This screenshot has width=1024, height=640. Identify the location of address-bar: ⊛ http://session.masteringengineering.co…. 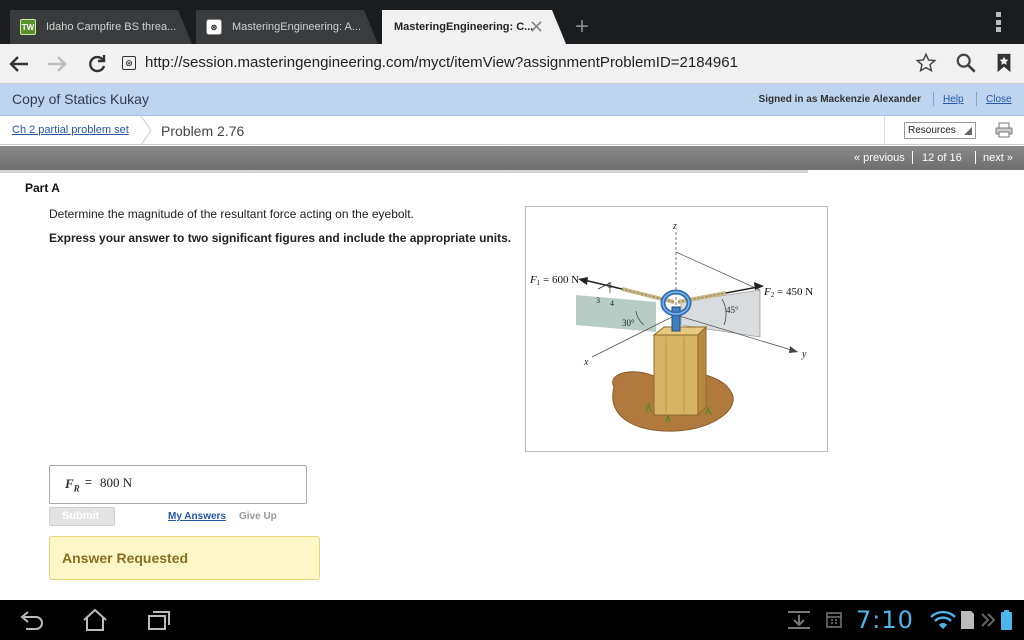
(512, 64).